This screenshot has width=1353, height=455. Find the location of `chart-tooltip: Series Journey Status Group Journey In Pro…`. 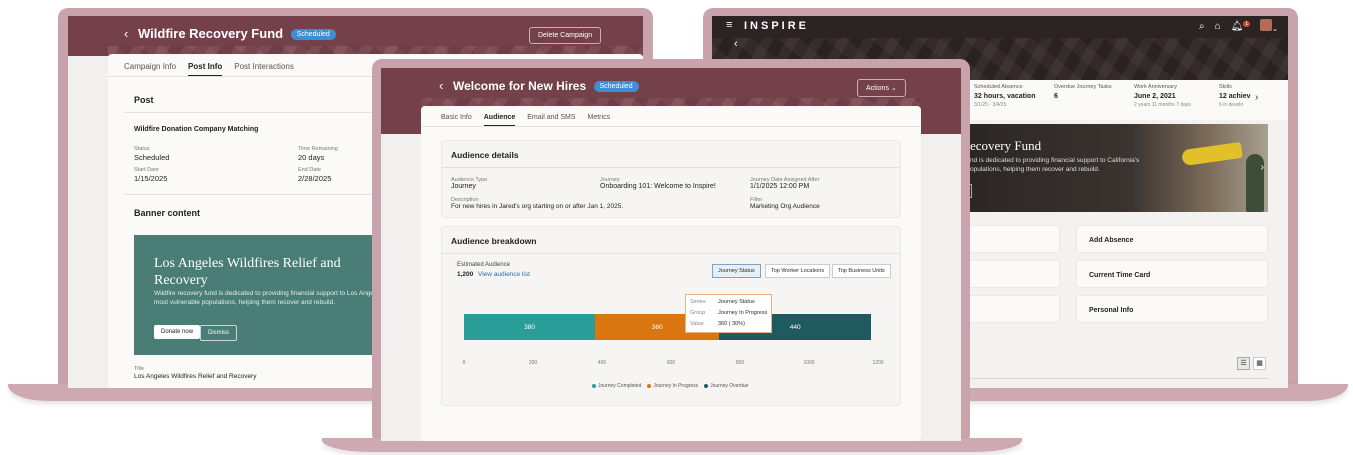

chart-tooltip: Series Journey Status Group Journey In Pro… is located at coordinates (729, 313).